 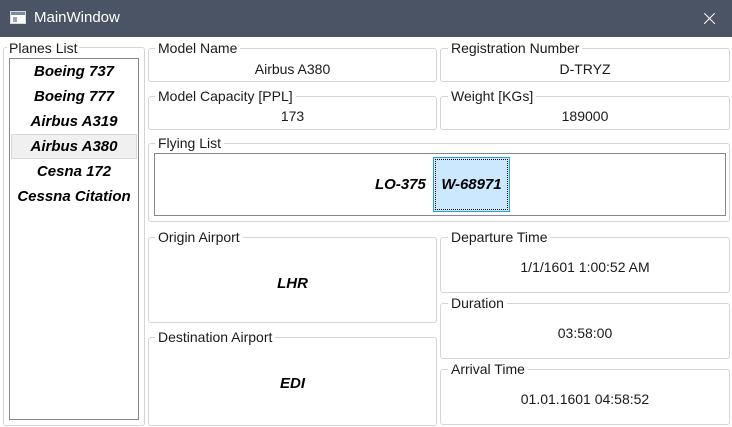 I want to click on window-icon, so click(x=18, y=17).